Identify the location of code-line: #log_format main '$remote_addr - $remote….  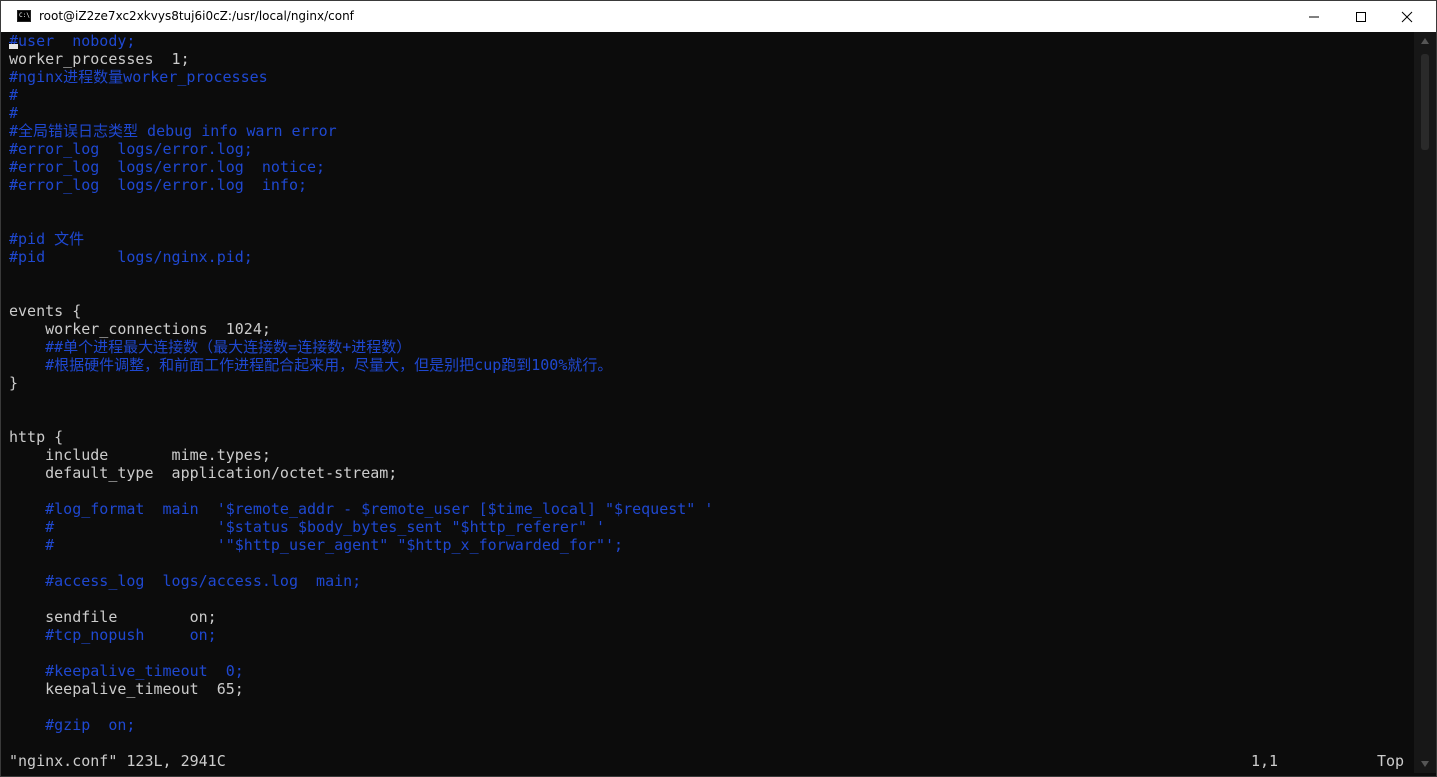
(361, 509).